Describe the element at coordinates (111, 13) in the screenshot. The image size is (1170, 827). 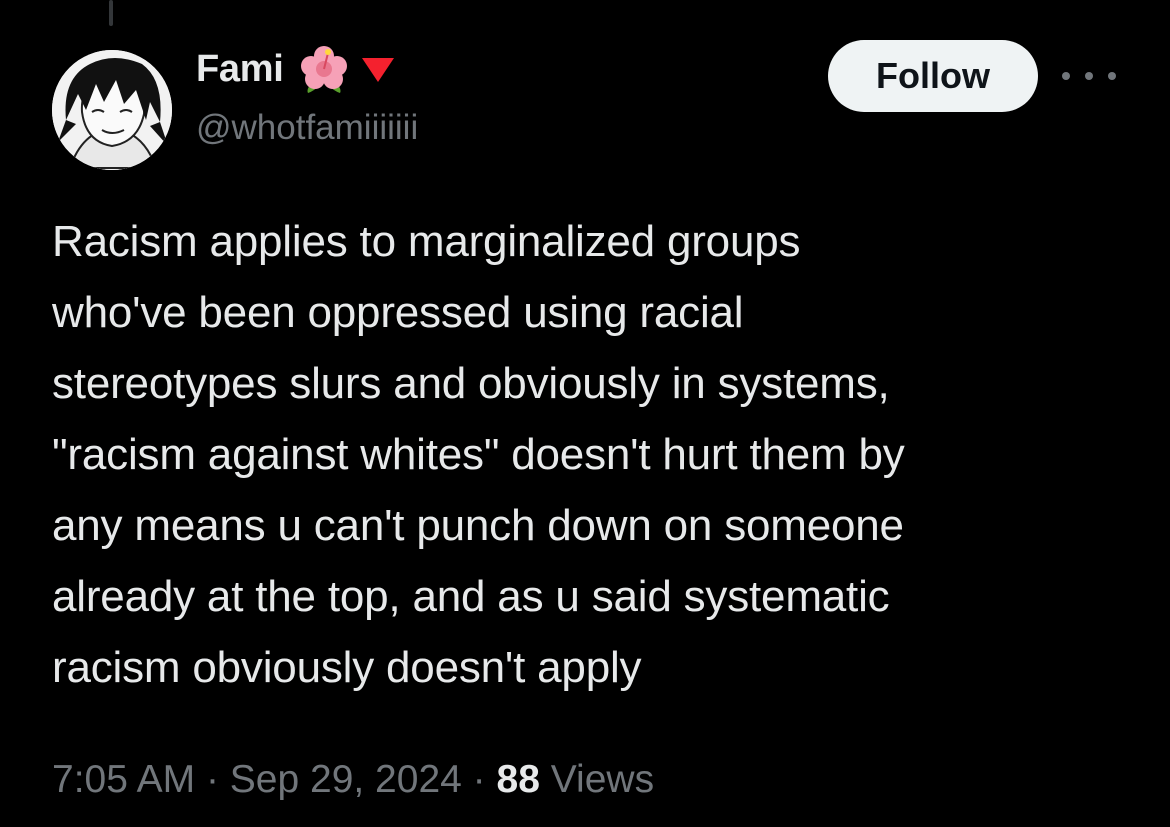
I see `thread-connector-line` at that location.